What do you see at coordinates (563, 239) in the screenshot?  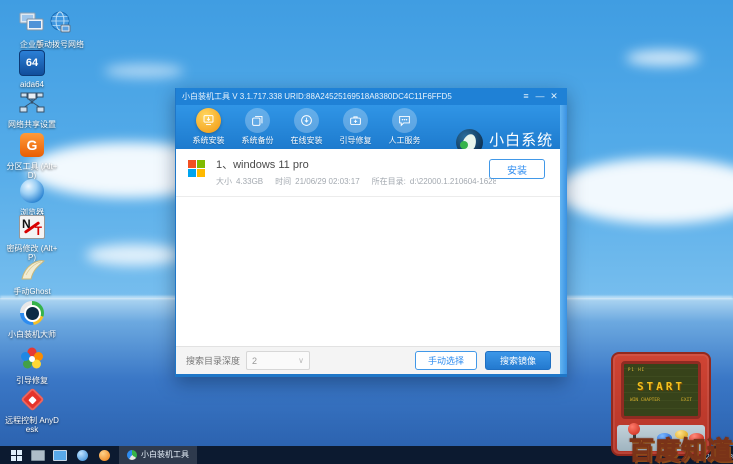 I see `window-right-border` at bounding box center [563, 239].